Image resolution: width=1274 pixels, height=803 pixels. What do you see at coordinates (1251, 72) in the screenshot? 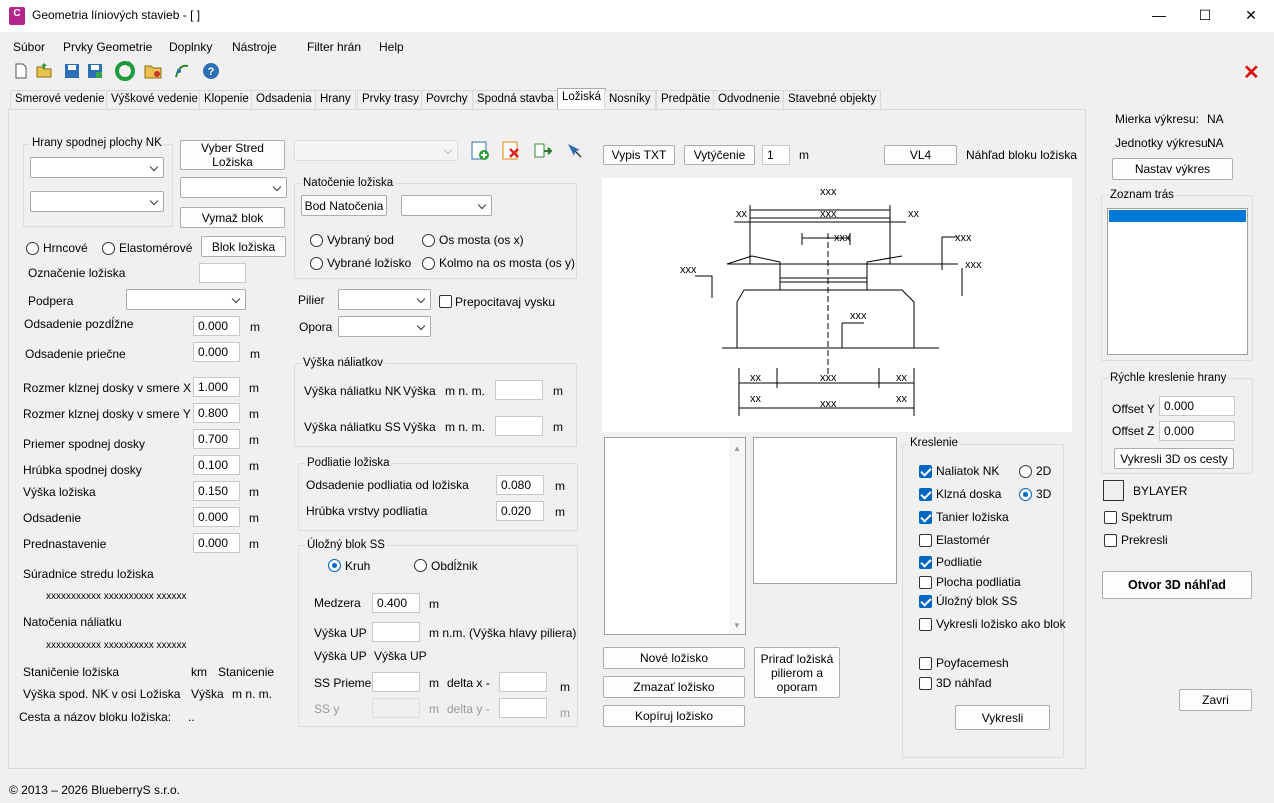
I see `close-tool-icon: ✕` at bounding box center [1251, 72].